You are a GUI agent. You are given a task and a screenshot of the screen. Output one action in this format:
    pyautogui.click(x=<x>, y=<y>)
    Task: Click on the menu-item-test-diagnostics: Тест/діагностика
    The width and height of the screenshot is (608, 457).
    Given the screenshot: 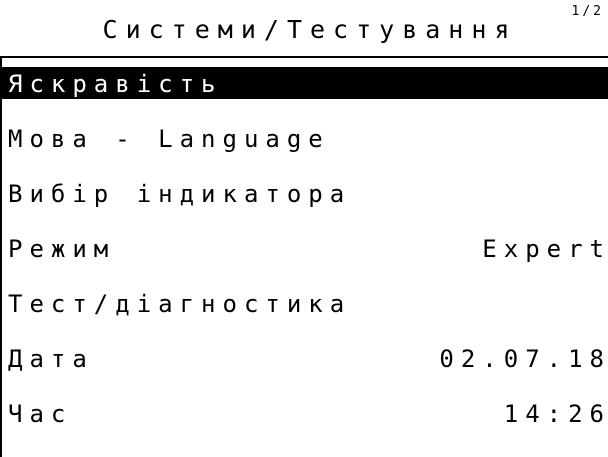 What is the action you would take?
    pyautogui.click(x=304, y=309)
    